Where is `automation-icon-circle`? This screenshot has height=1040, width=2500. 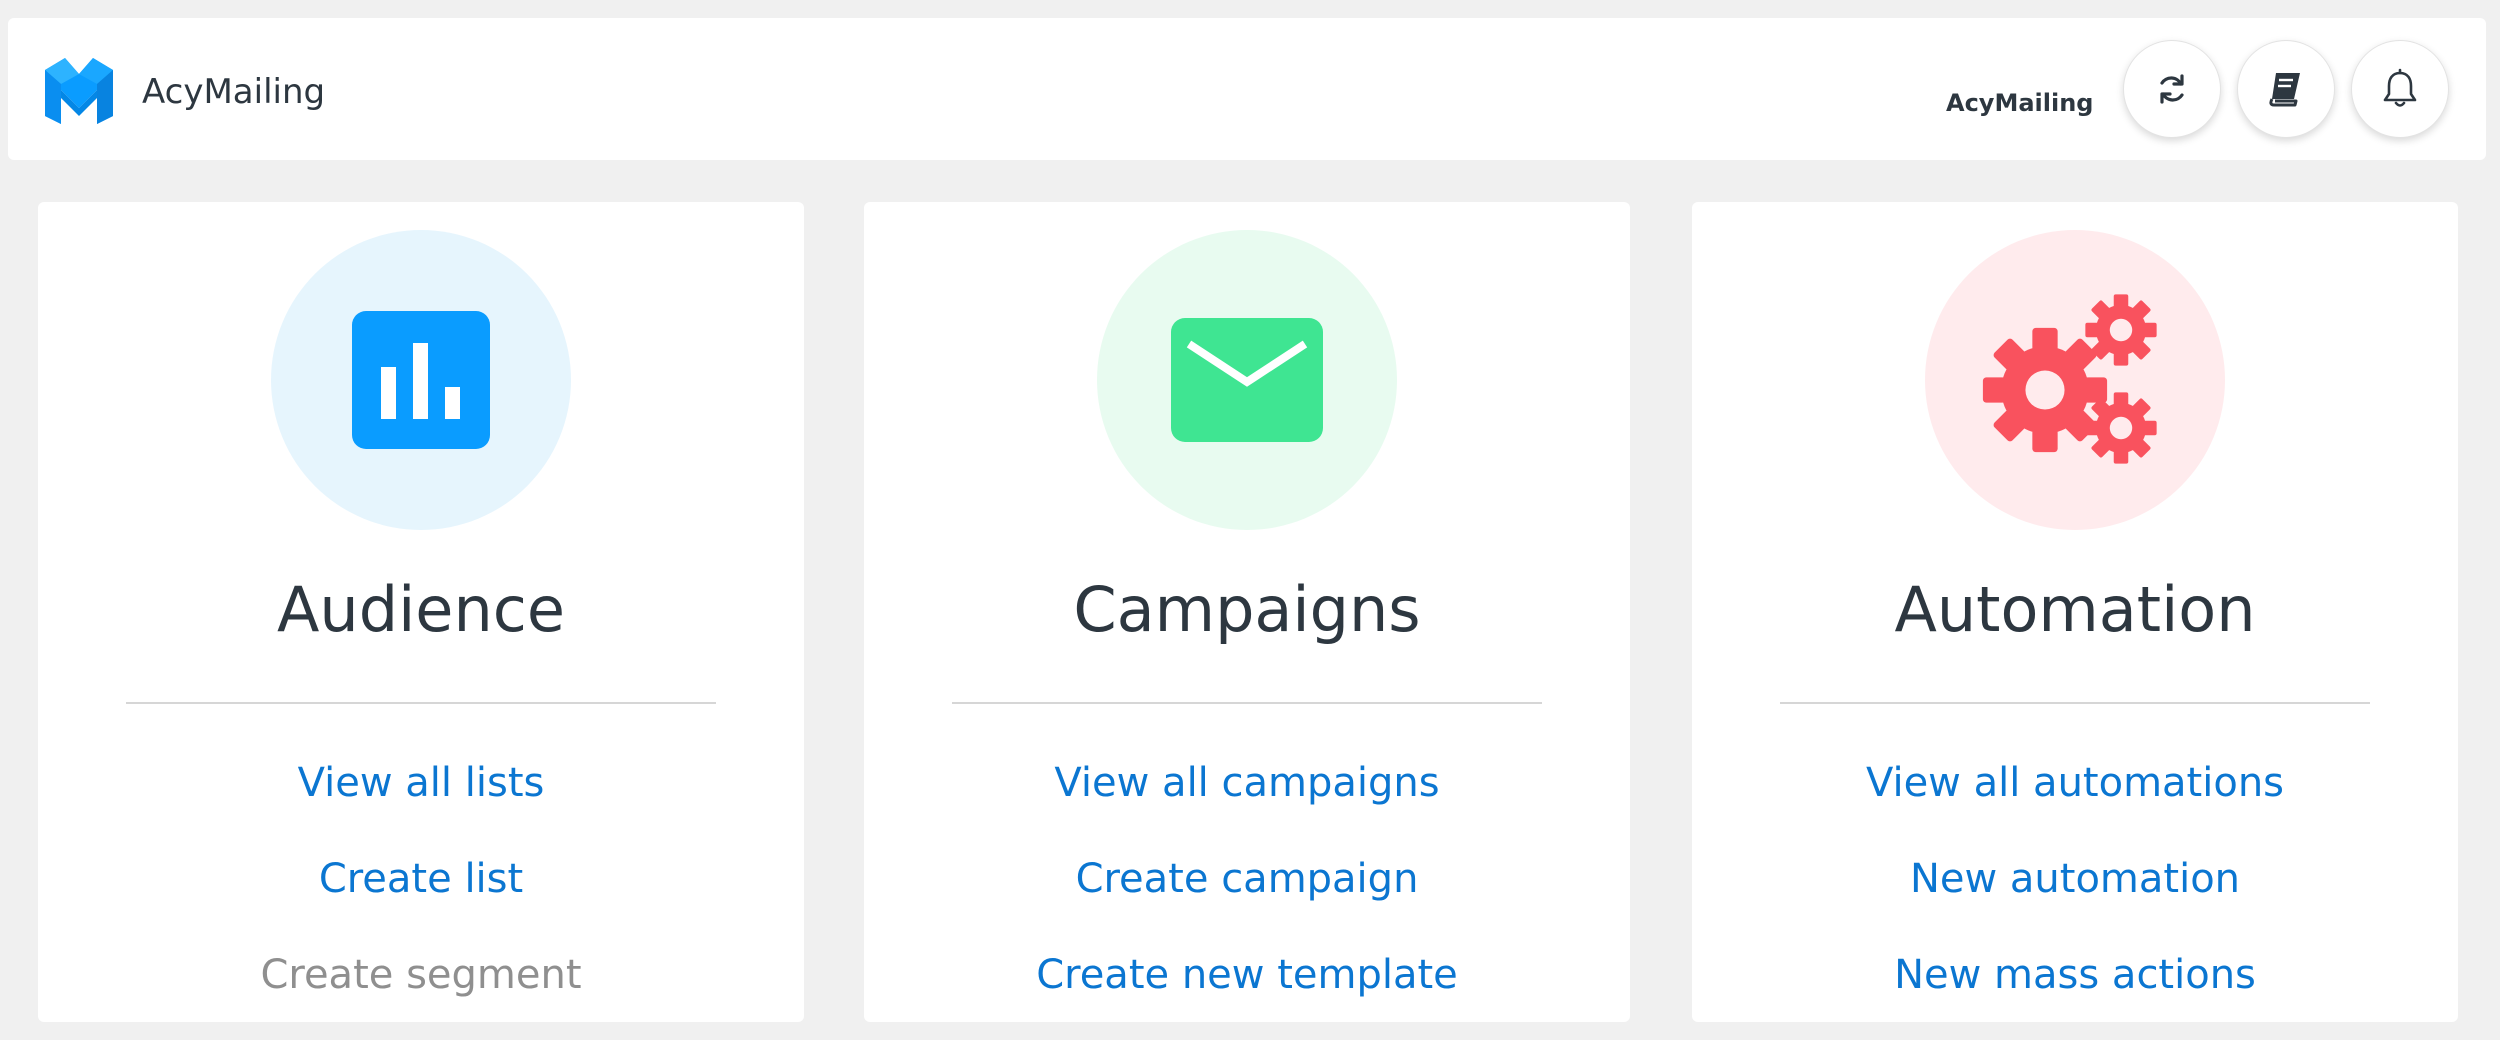
automation-icon-circle is located at coordinates (2075, 380).